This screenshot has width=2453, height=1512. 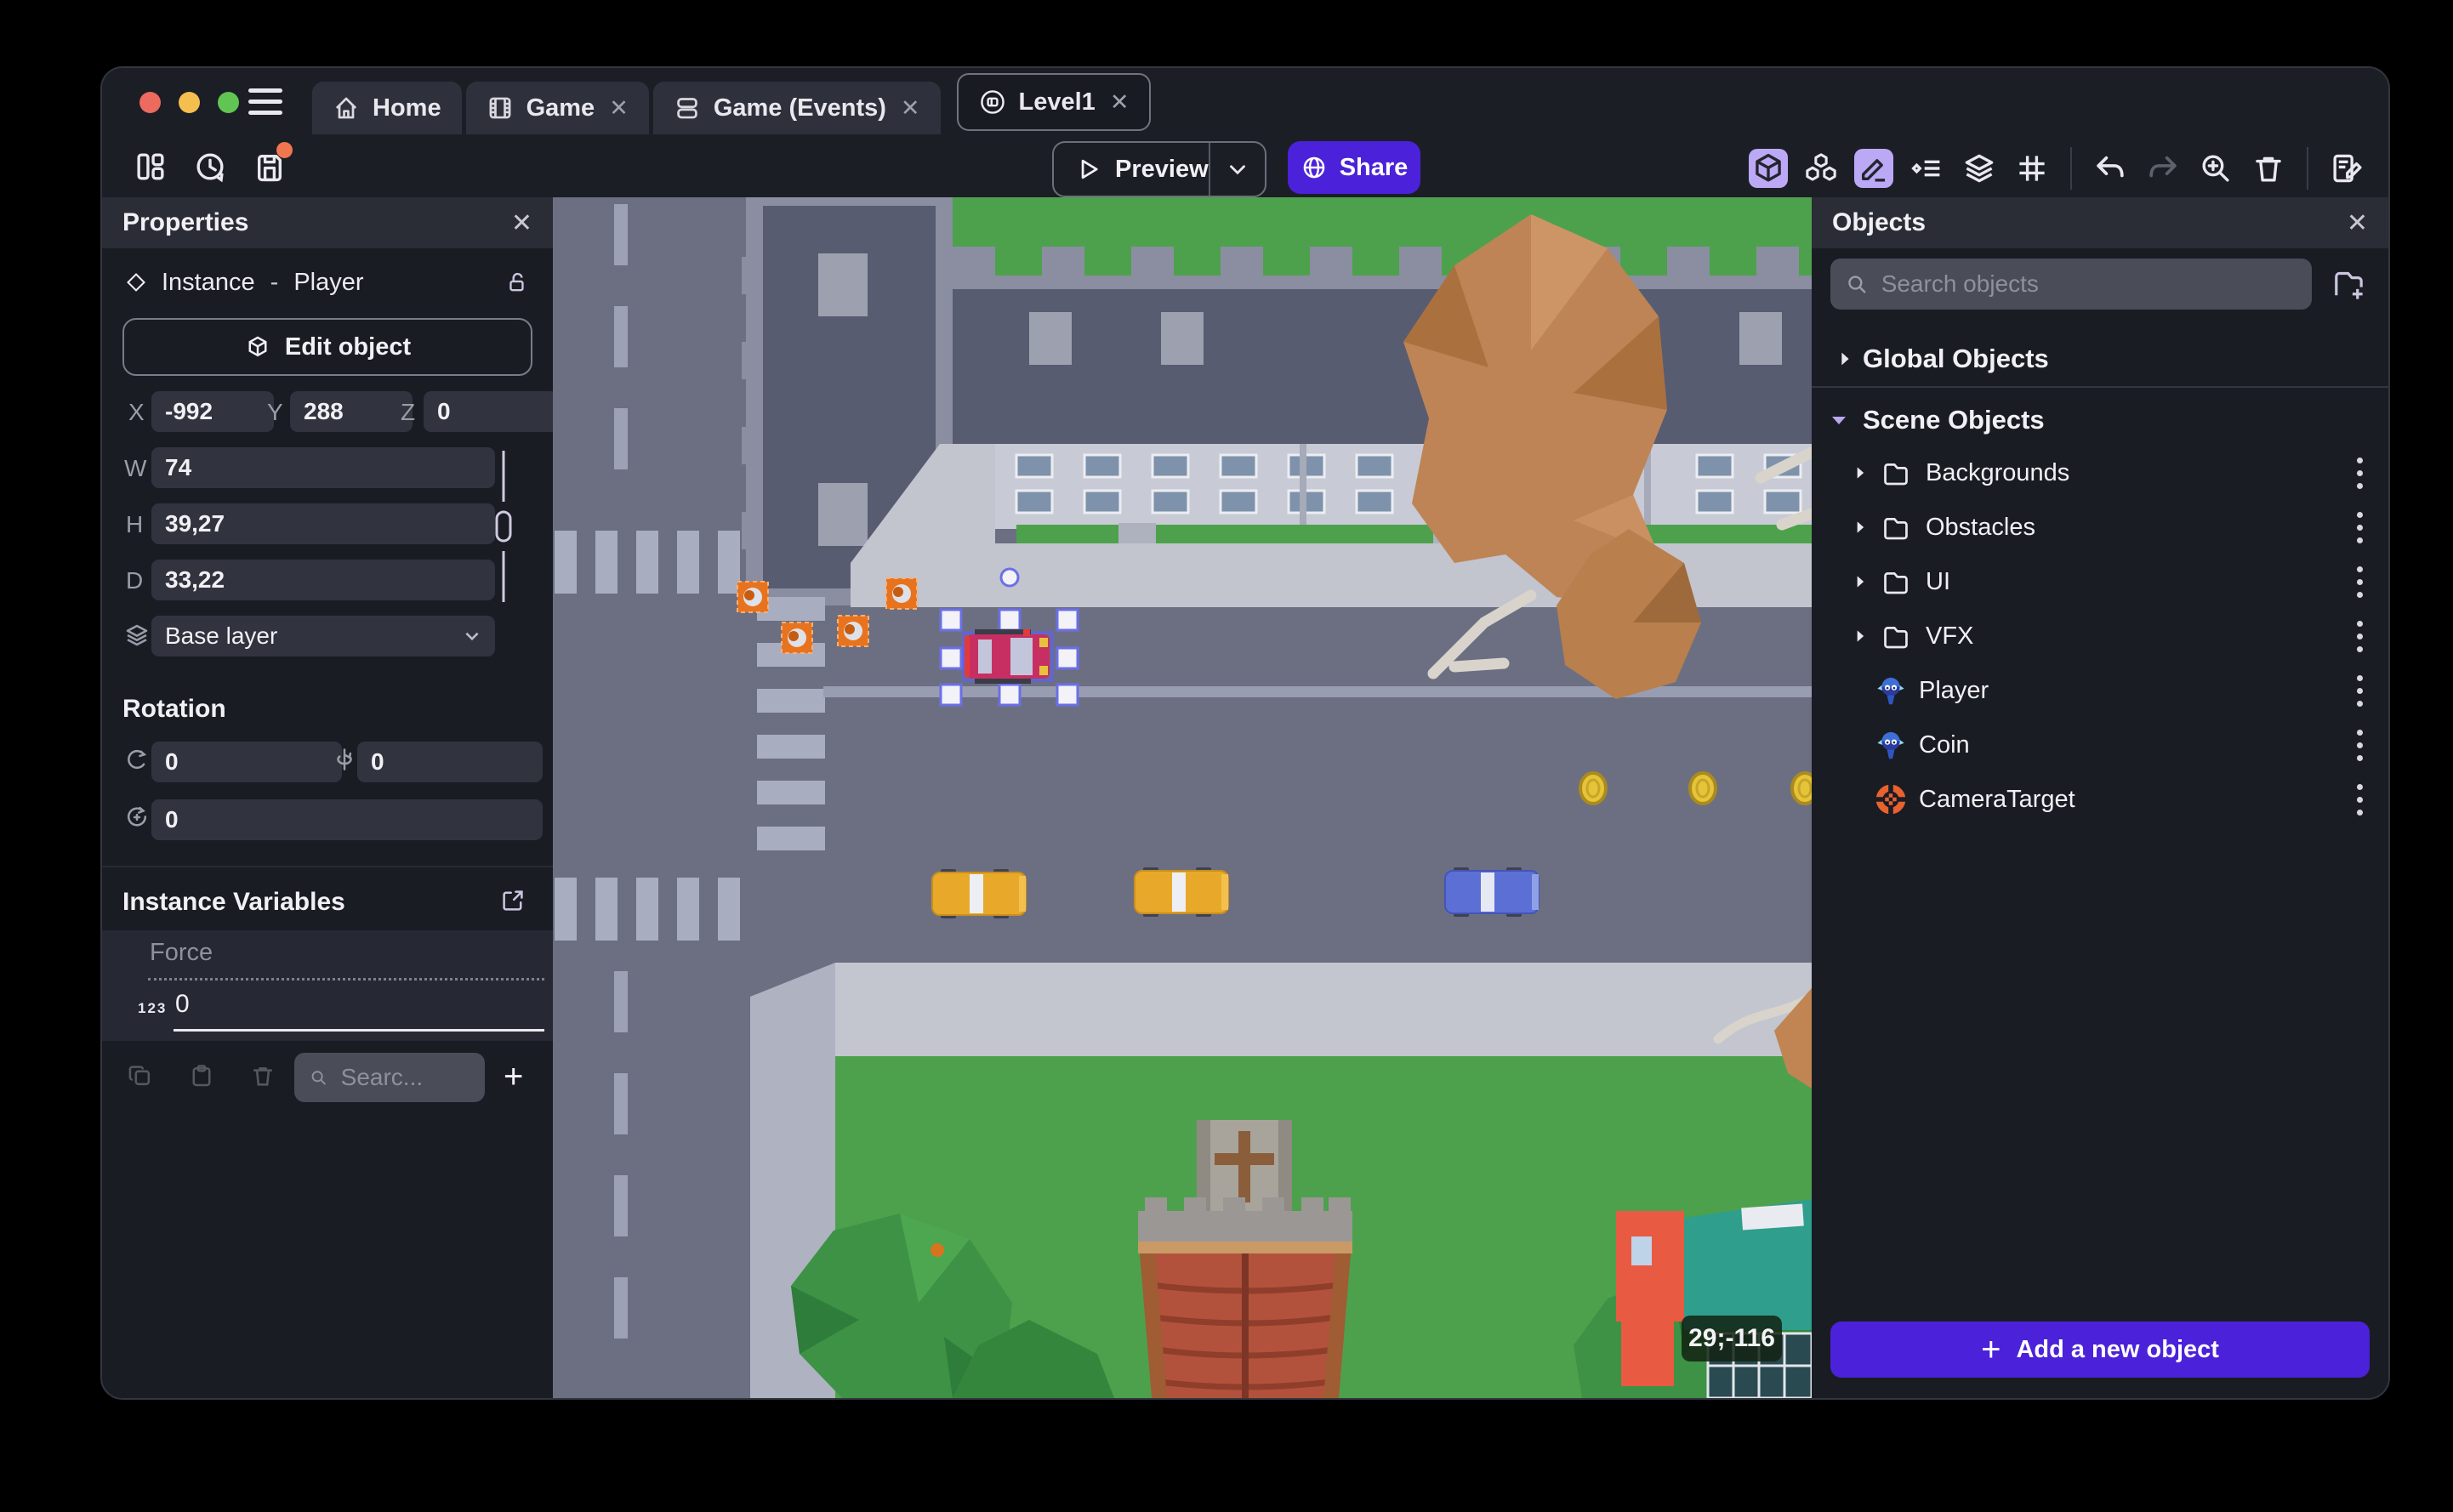 I want to click on folder-row-ui: UI, so click(x=2100, y=581).